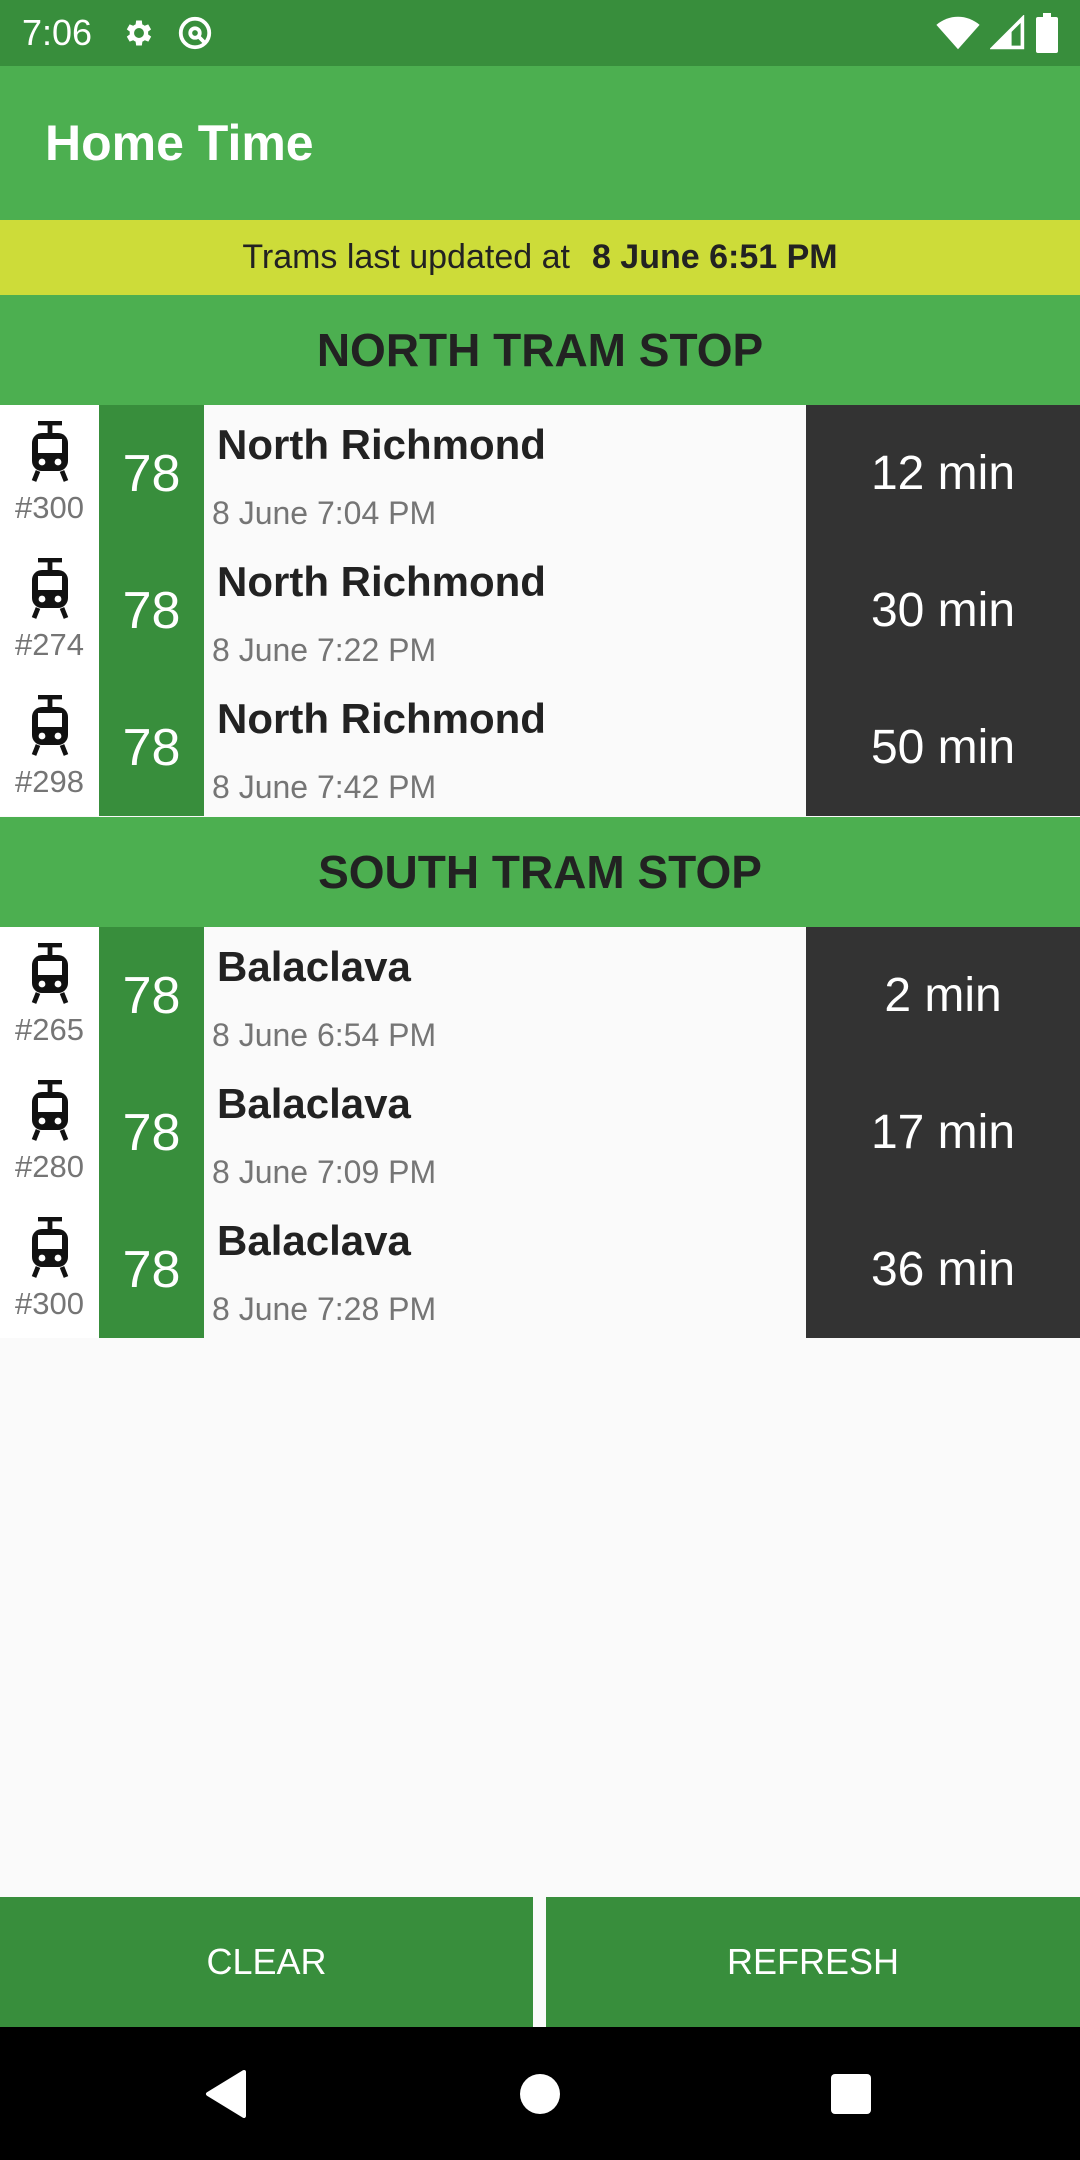 Image resolution: width=1080 pixels, height=2160 pixels. What do you see at coordinates (943, 610) in the screenshot?
I see `eta: 30 min` at bounding box center [943, 610].